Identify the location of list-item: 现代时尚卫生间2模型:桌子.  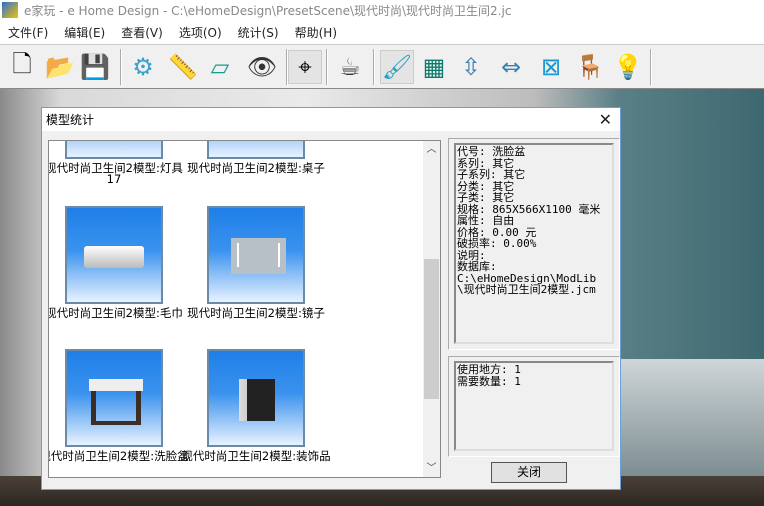
(256, 158).